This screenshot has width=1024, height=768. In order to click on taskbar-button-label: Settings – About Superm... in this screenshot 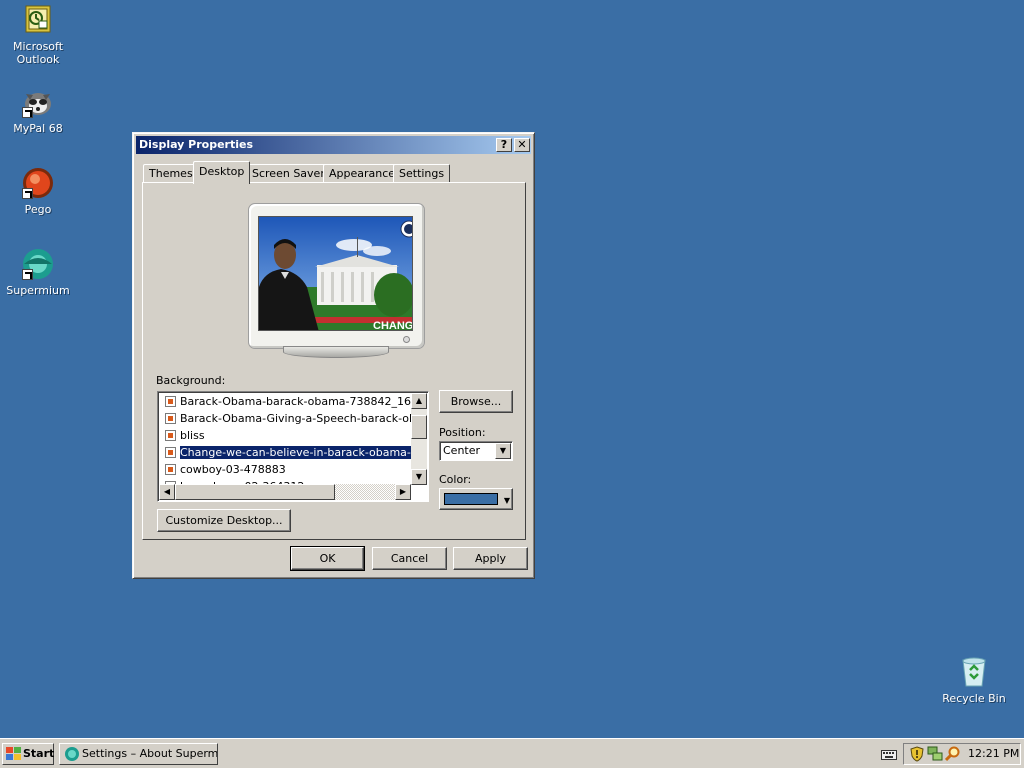, I will do `click(150, 753)`.